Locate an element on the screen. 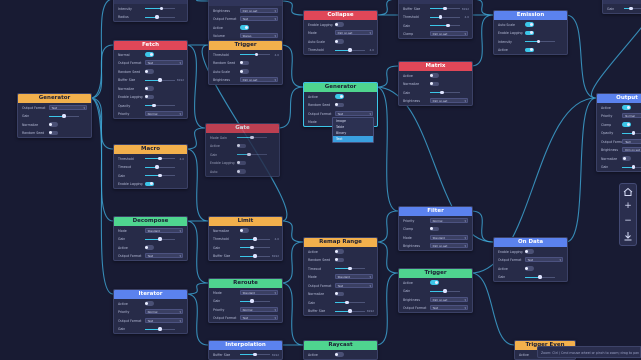 This screenshot has height=360, width=641. download-icon is located at coordinates (628, 236).